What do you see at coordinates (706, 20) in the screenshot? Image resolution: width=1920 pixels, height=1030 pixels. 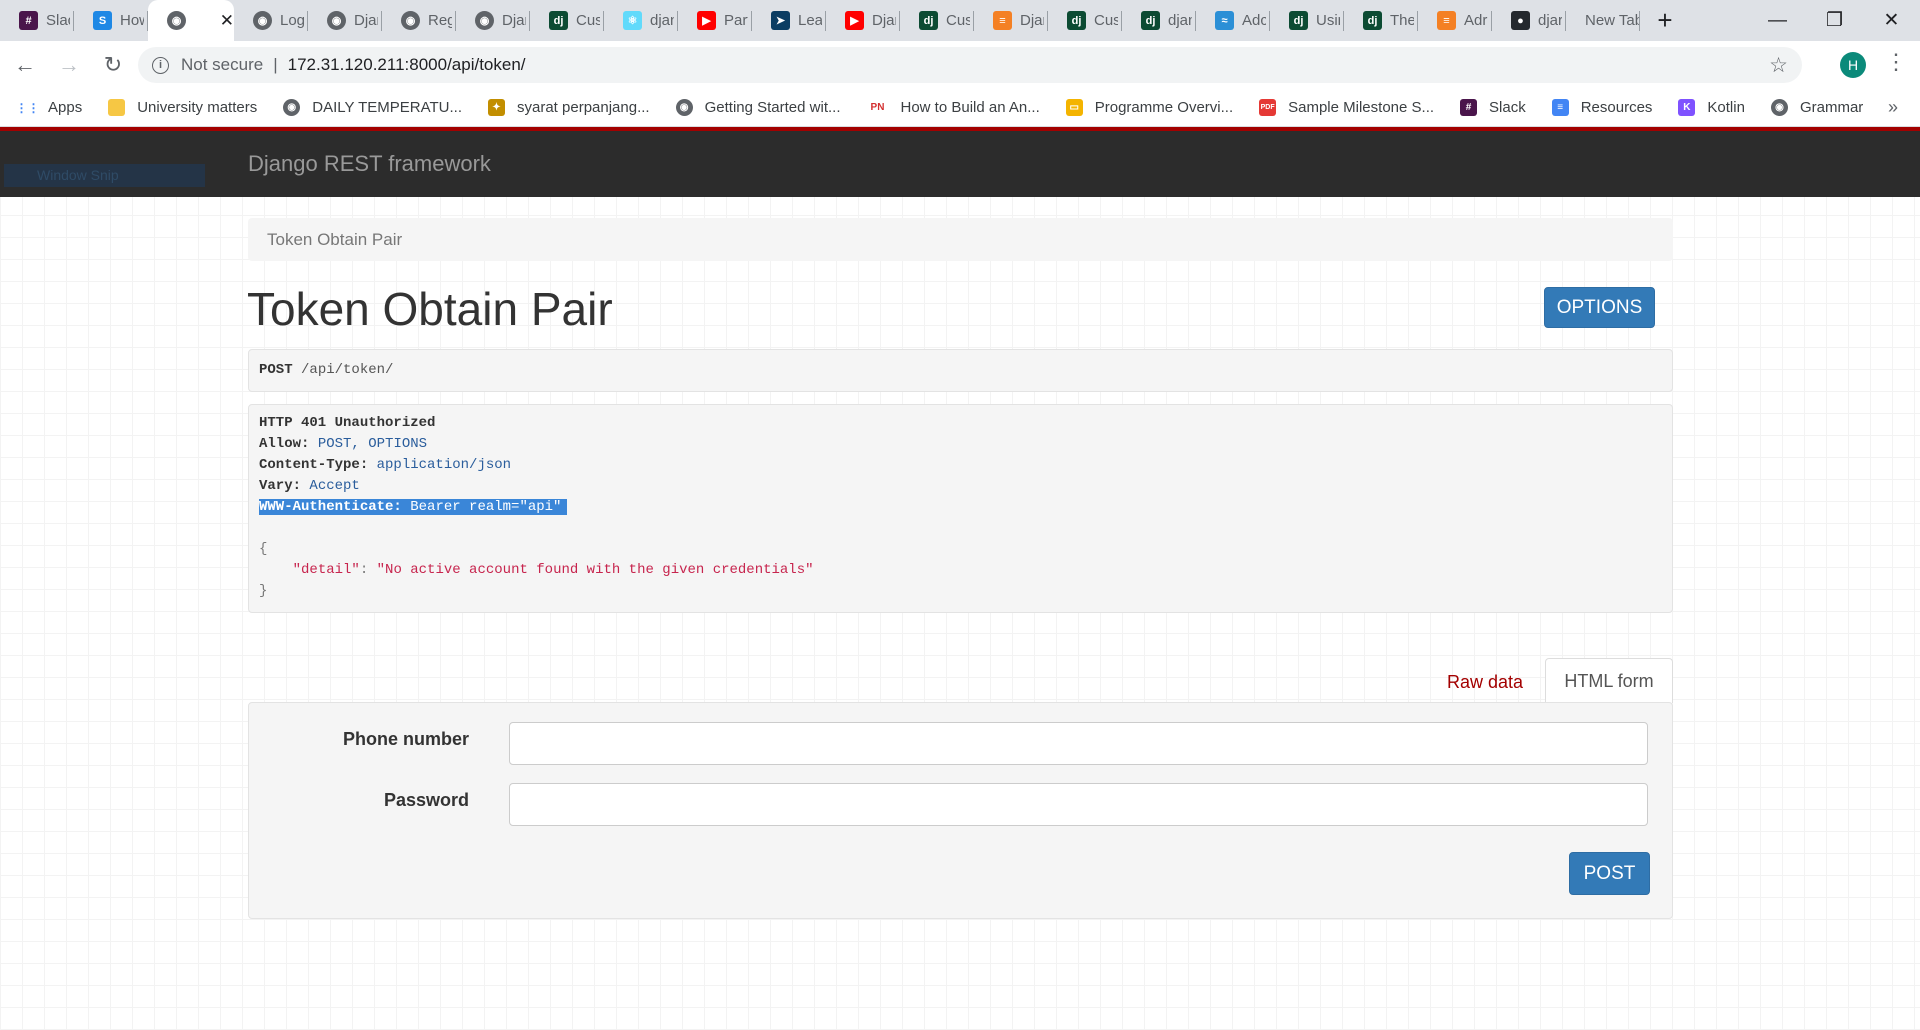 I see `youtube-icon: ▶` at bounding box center [706, 20].